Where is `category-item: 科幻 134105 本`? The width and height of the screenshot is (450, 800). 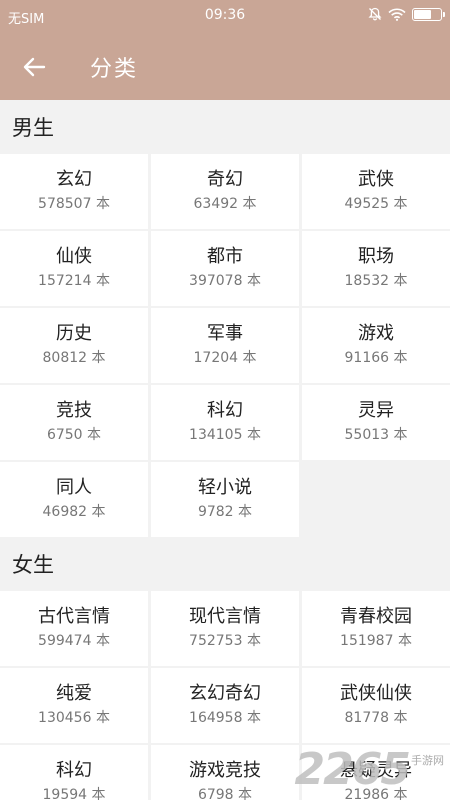
category-item: 科幻 134105 本 is located at coordinates (225, 422).